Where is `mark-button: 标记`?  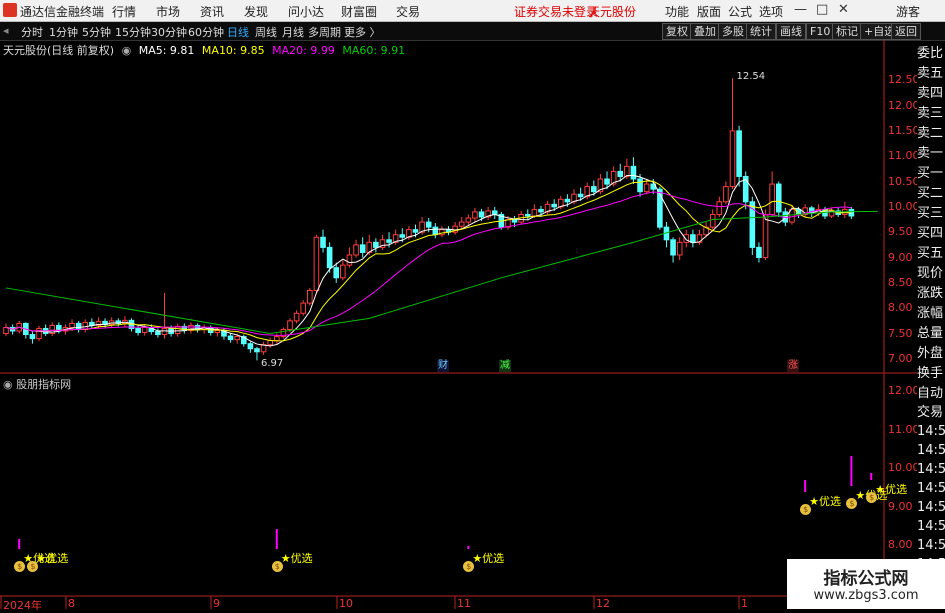
mark-button: 标记 is located at coordinates (847, 31).